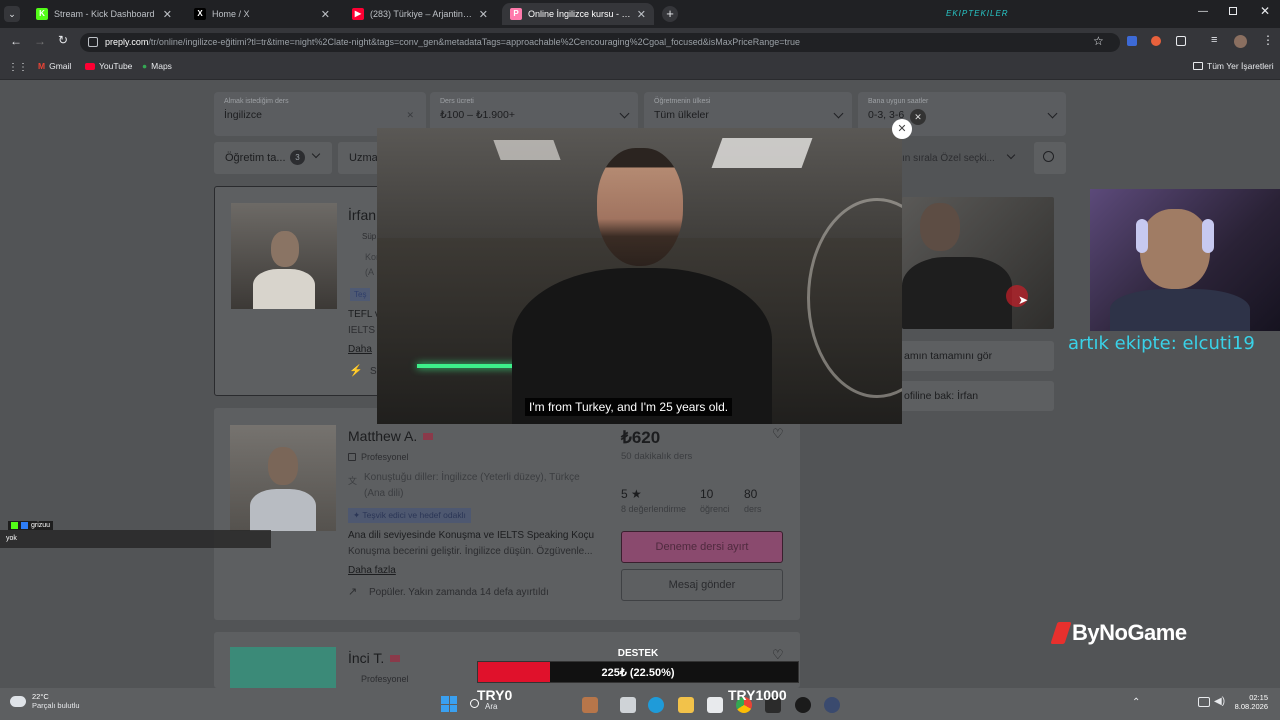 The image size is (1280, 720). I want to click on maximize-button, so click(1233, 11).